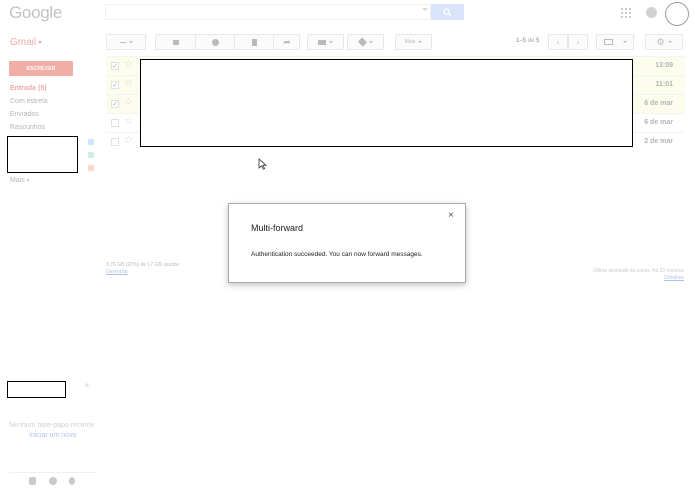  I want to click on phone-icon, so click(72, 481).